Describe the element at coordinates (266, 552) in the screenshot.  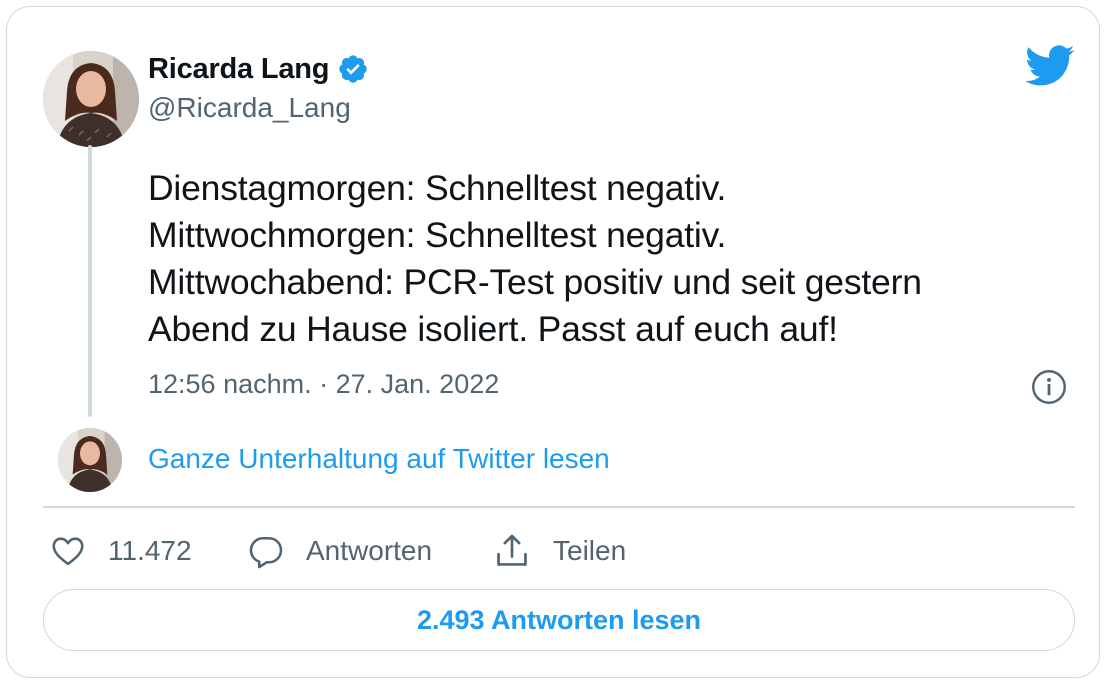
I see `reply-bubble-icon` at that location.